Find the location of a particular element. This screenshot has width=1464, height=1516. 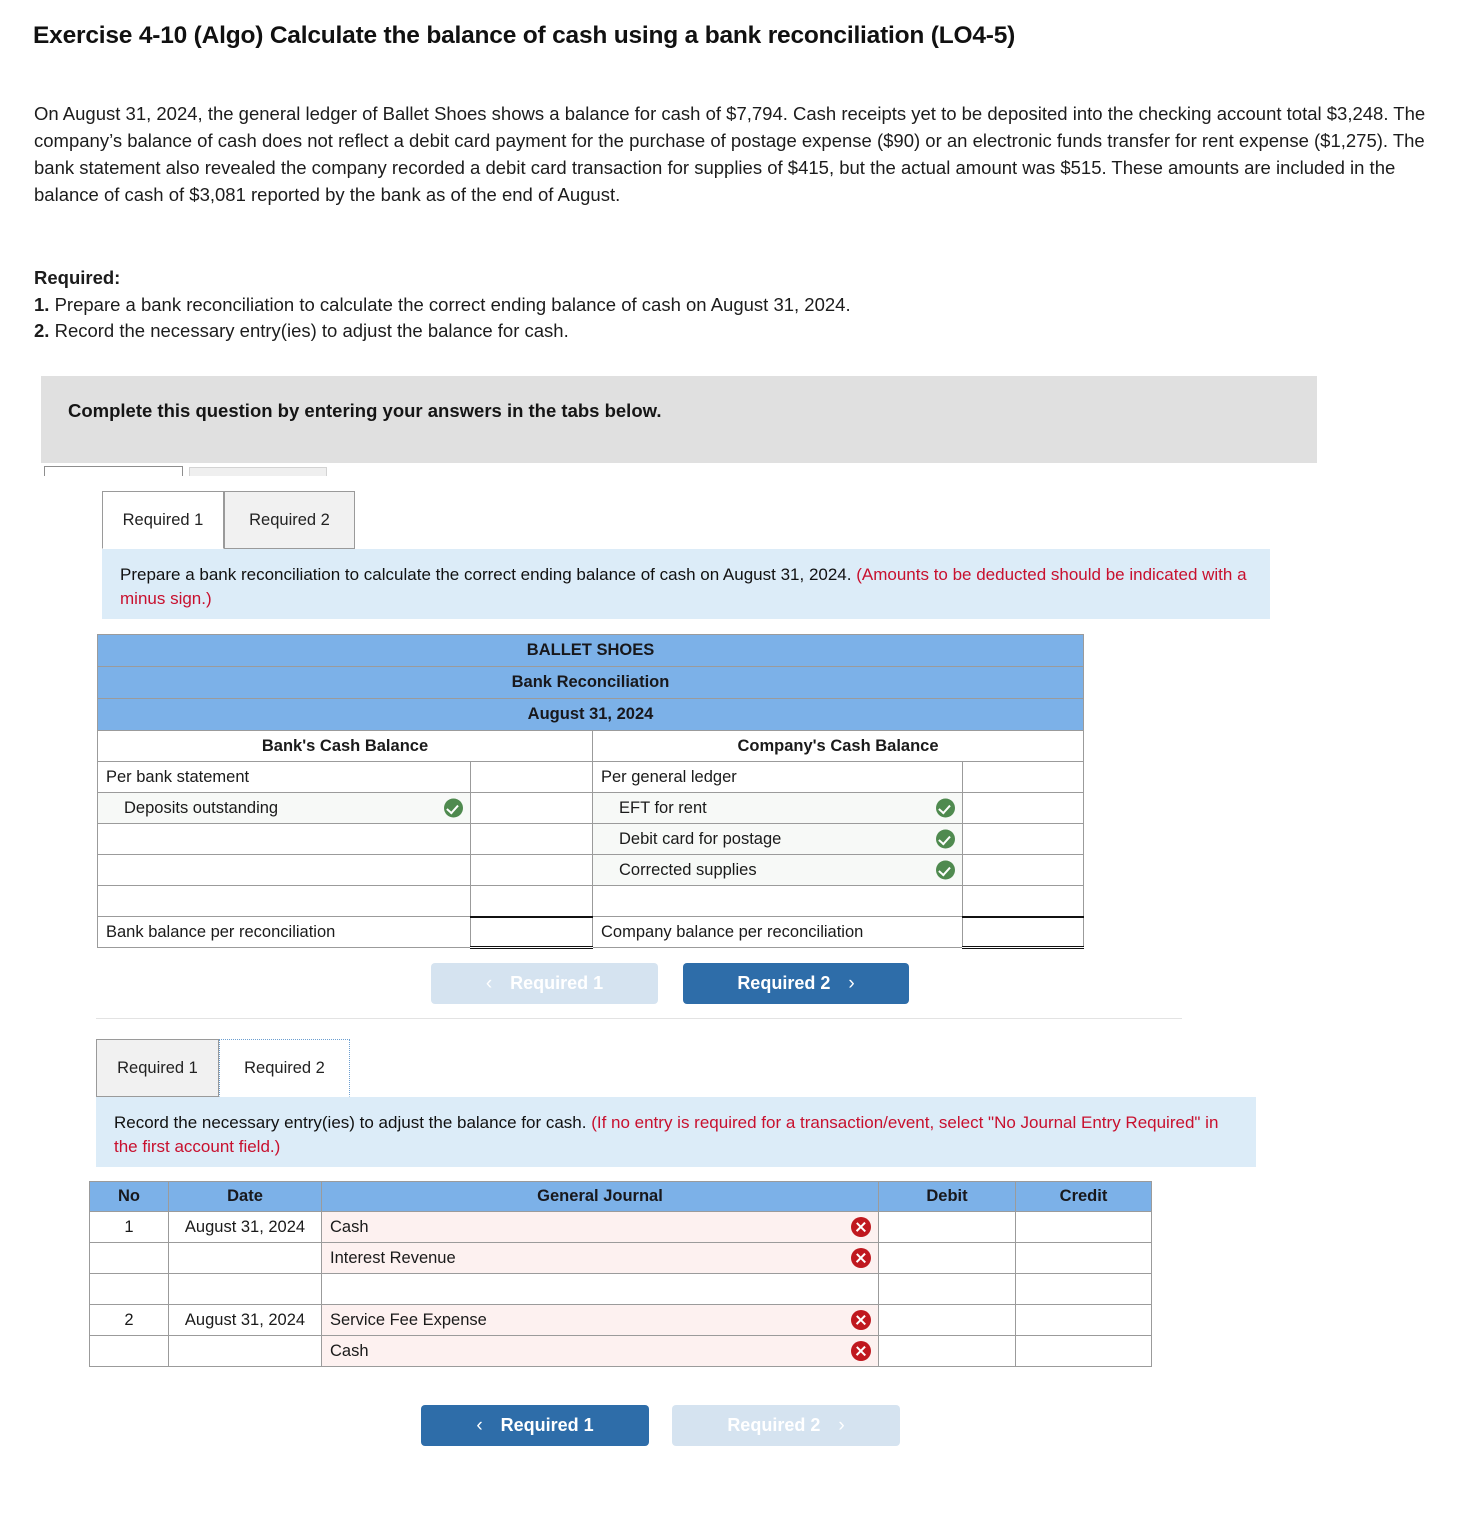

panel2-tab-required-2-label: Required 2 is located at coordinates (284, 1067).